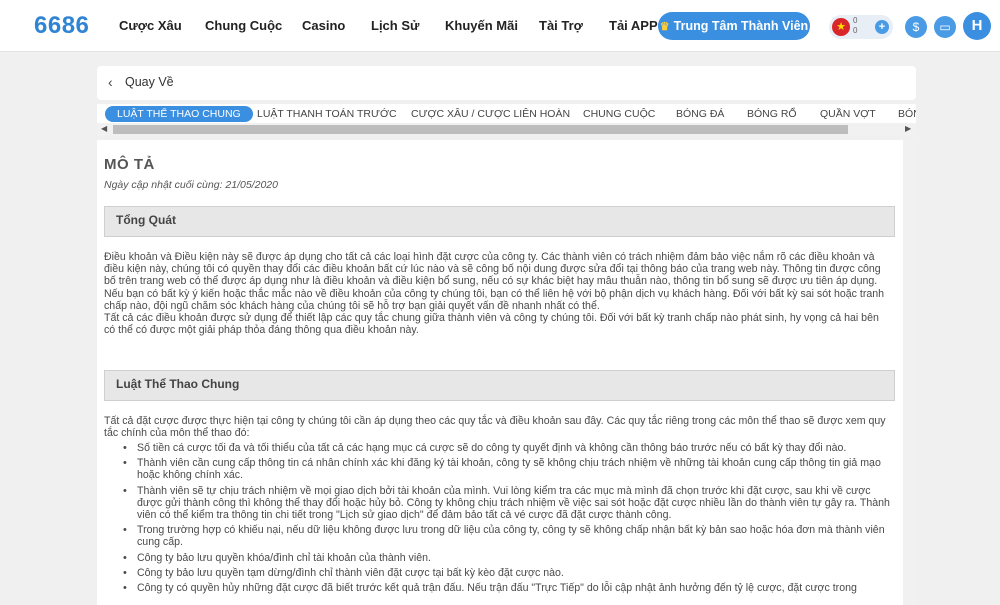  I want to click on balance-value: 0 0, so click(855, 26).